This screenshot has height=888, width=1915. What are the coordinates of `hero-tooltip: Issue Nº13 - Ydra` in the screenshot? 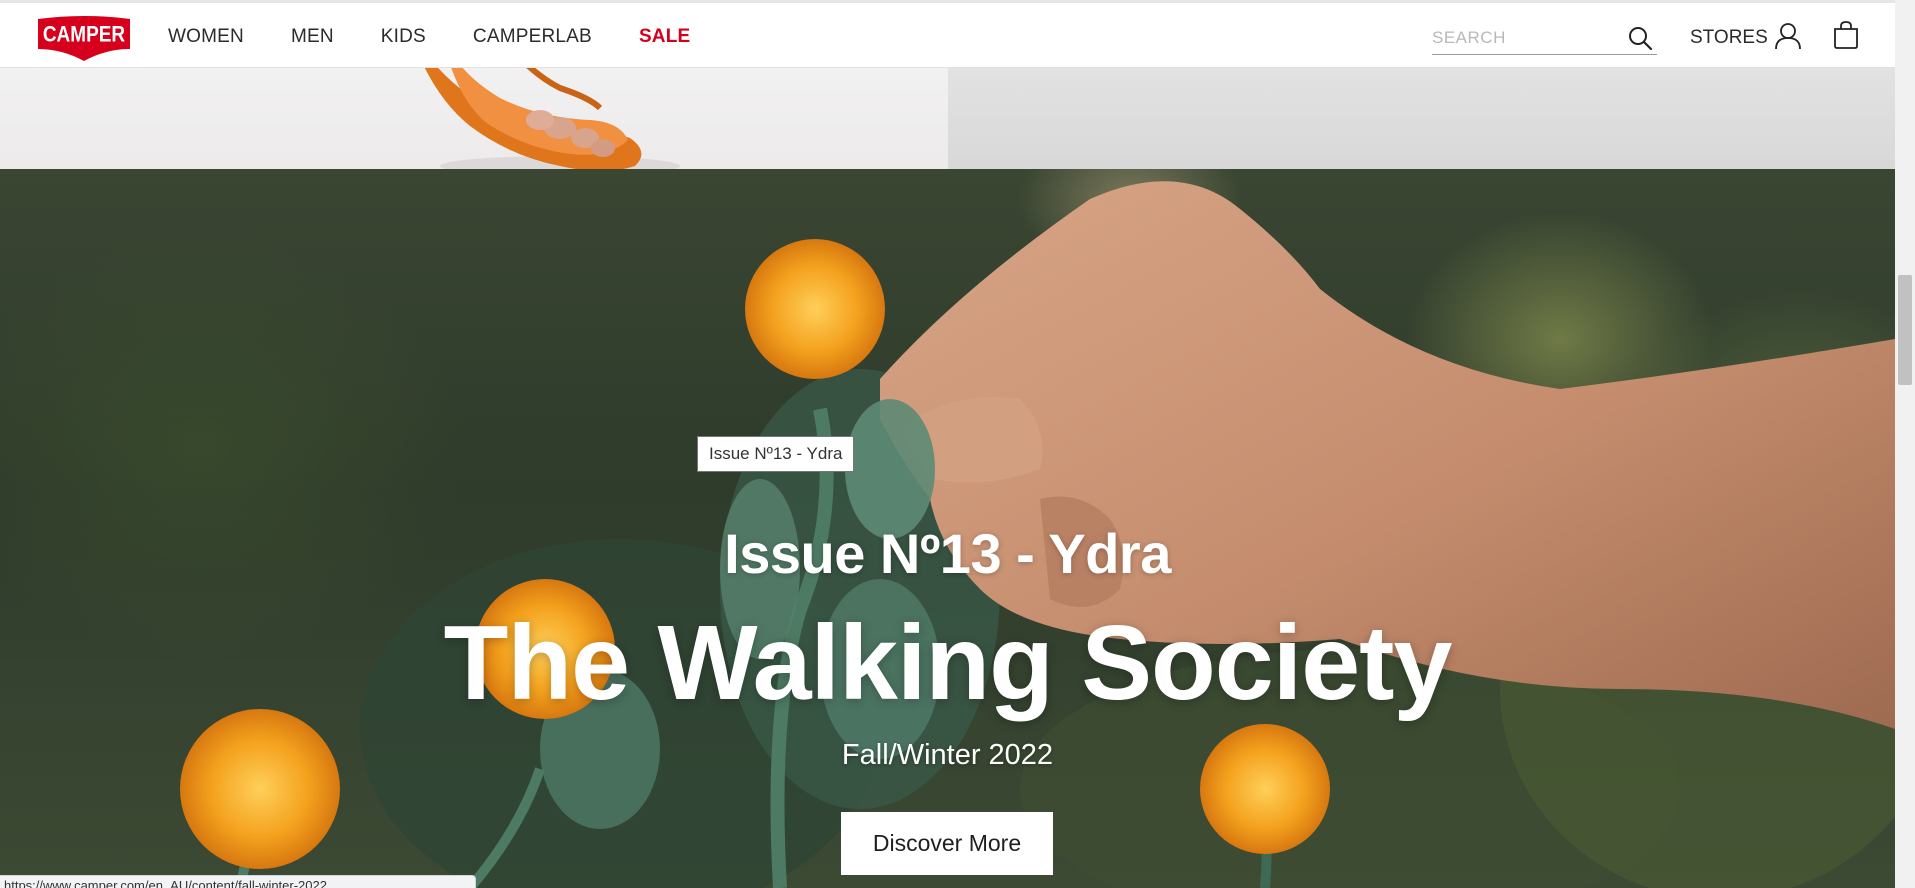 It's located at (776, 454).